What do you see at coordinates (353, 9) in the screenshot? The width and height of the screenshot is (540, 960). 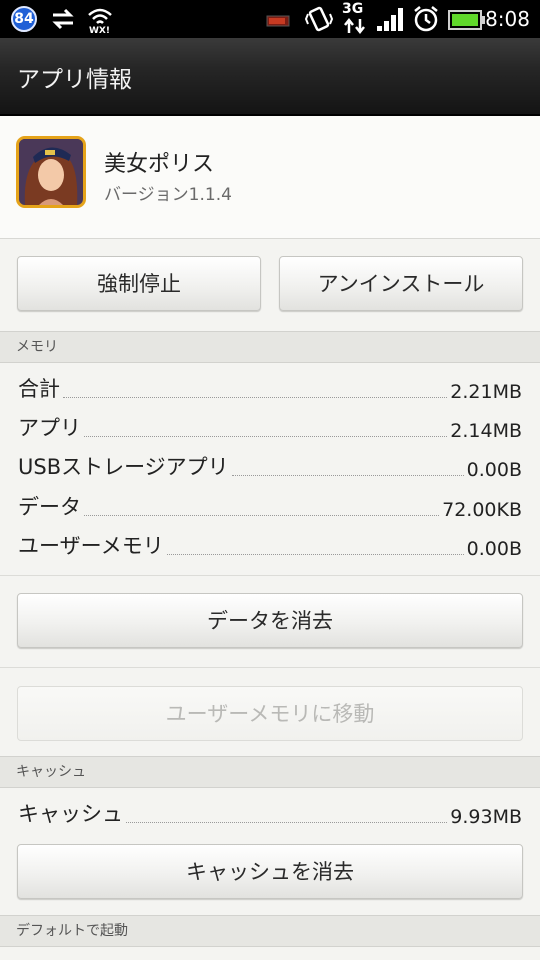 I see `network-label: 3G` at bounding box center [353, 9].